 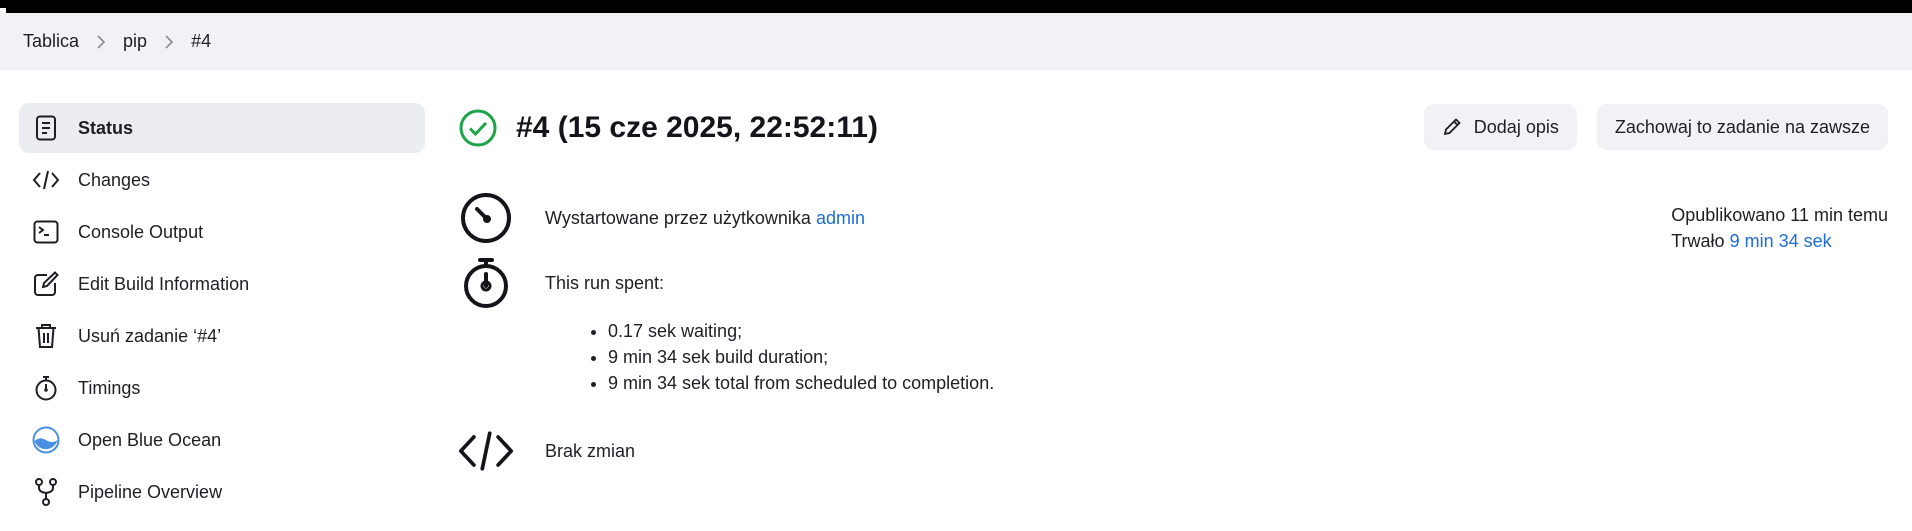 What do you see at coordinates (1698, 241) in the screenshot?
I see `duration-label: Trwało` at bounding box center [1698, 241].